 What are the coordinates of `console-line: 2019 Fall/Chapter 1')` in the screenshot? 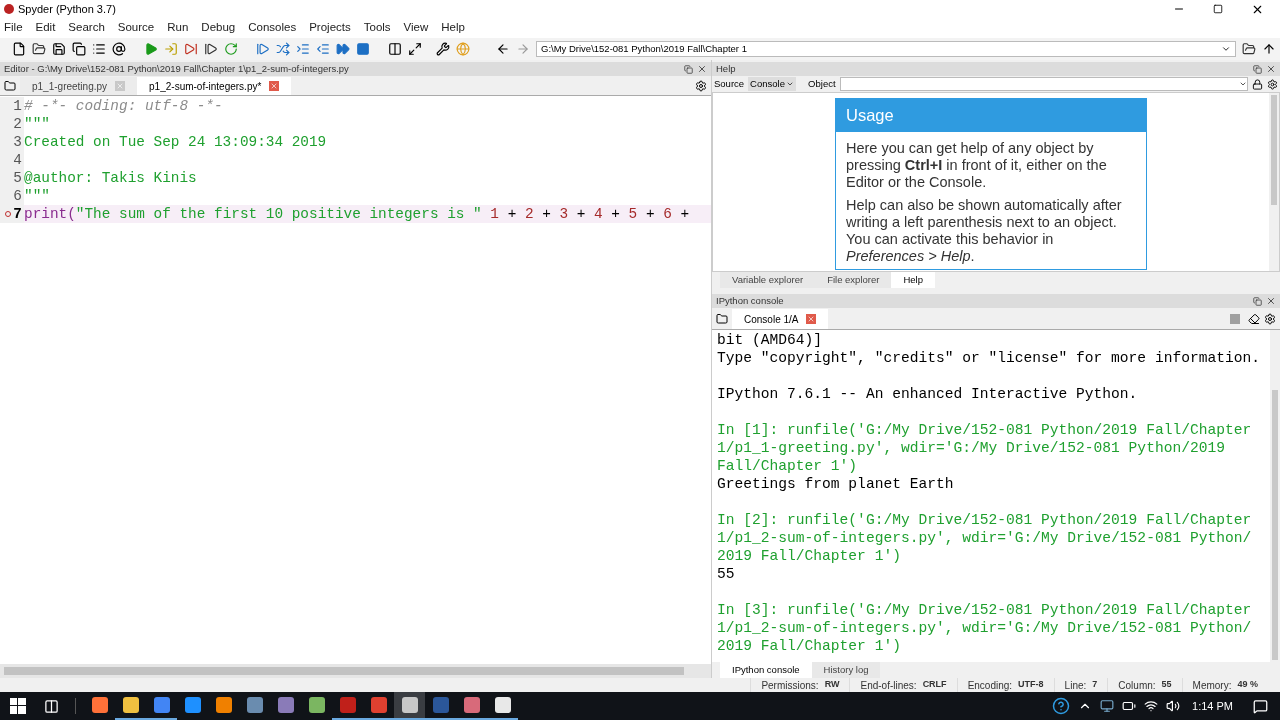 It's located at (809, 646).